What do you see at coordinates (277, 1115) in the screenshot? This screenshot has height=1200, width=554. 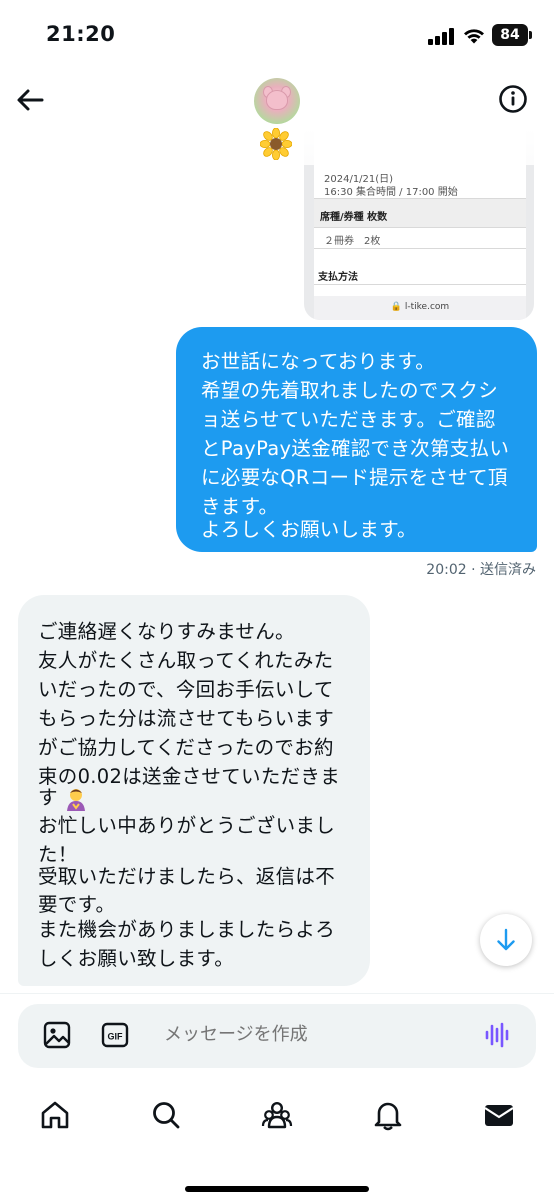 I see `communities-icon` at bounding box center [277, 1115].